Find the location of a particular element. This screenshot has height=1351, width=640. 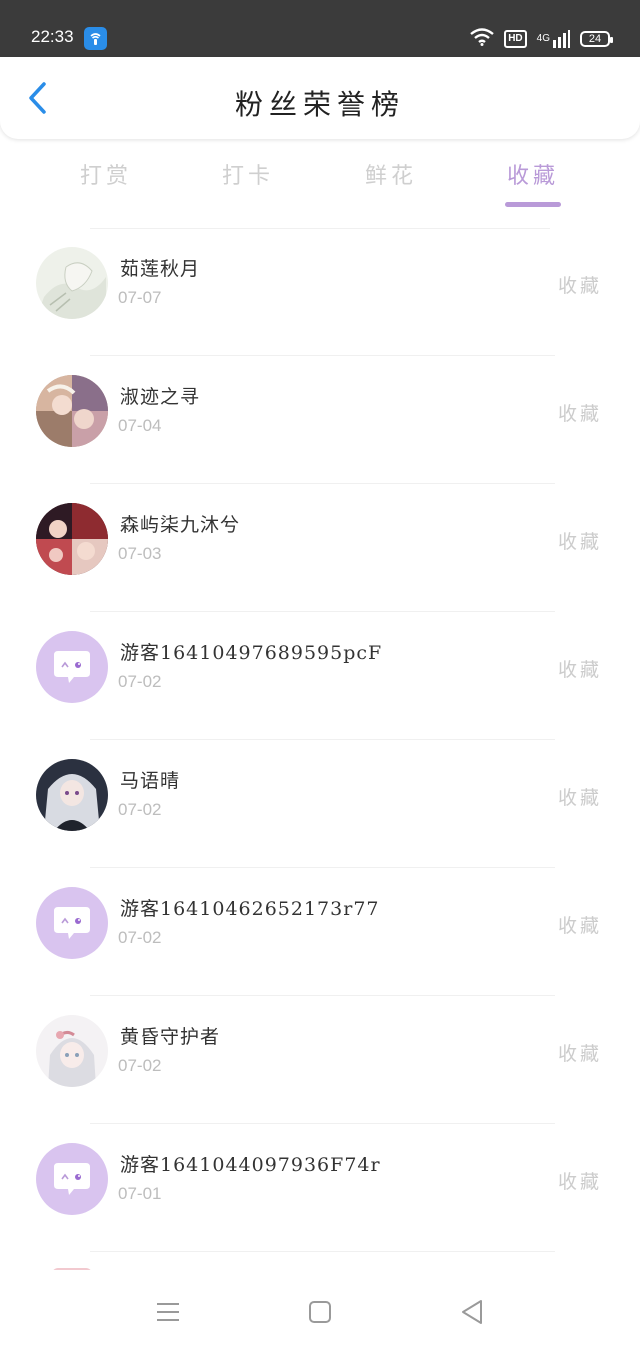

tab-active-indicator is located at coordinates (533, 204).